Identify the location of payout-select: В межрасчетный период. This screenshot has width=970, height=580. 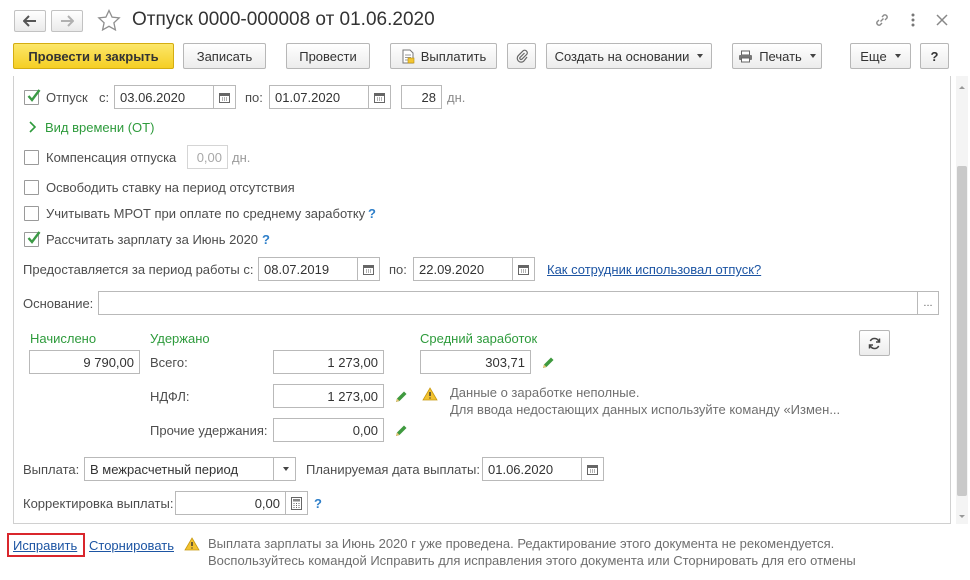
(179, 469).